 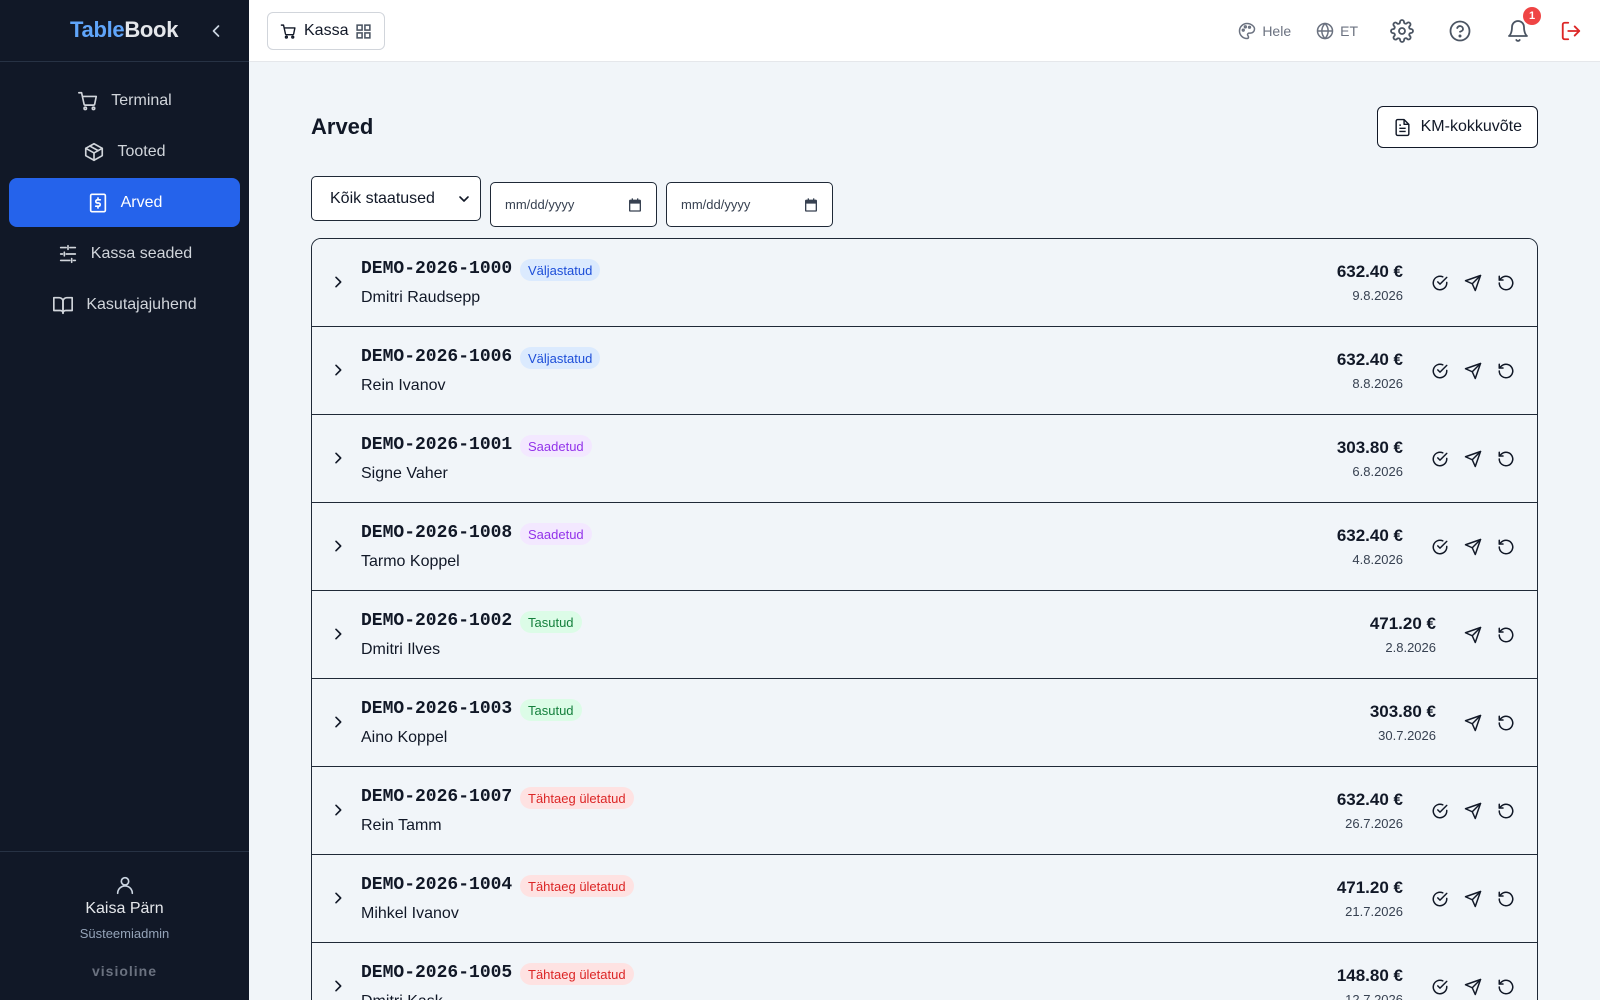 I want to click on invoice-date: 8.8.2026, so click(x=1377, y=383).